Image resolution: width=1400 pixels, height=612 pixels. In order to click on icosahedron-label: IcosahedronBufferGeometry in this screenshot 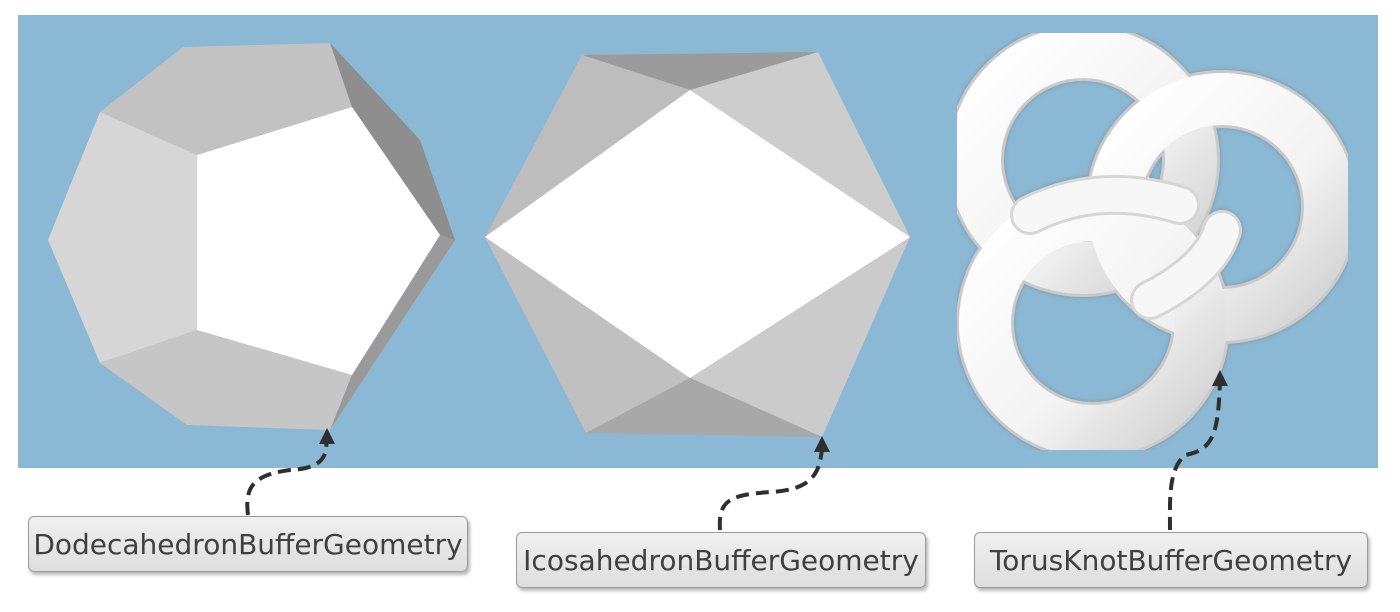, I will do `click(721, 560)`.